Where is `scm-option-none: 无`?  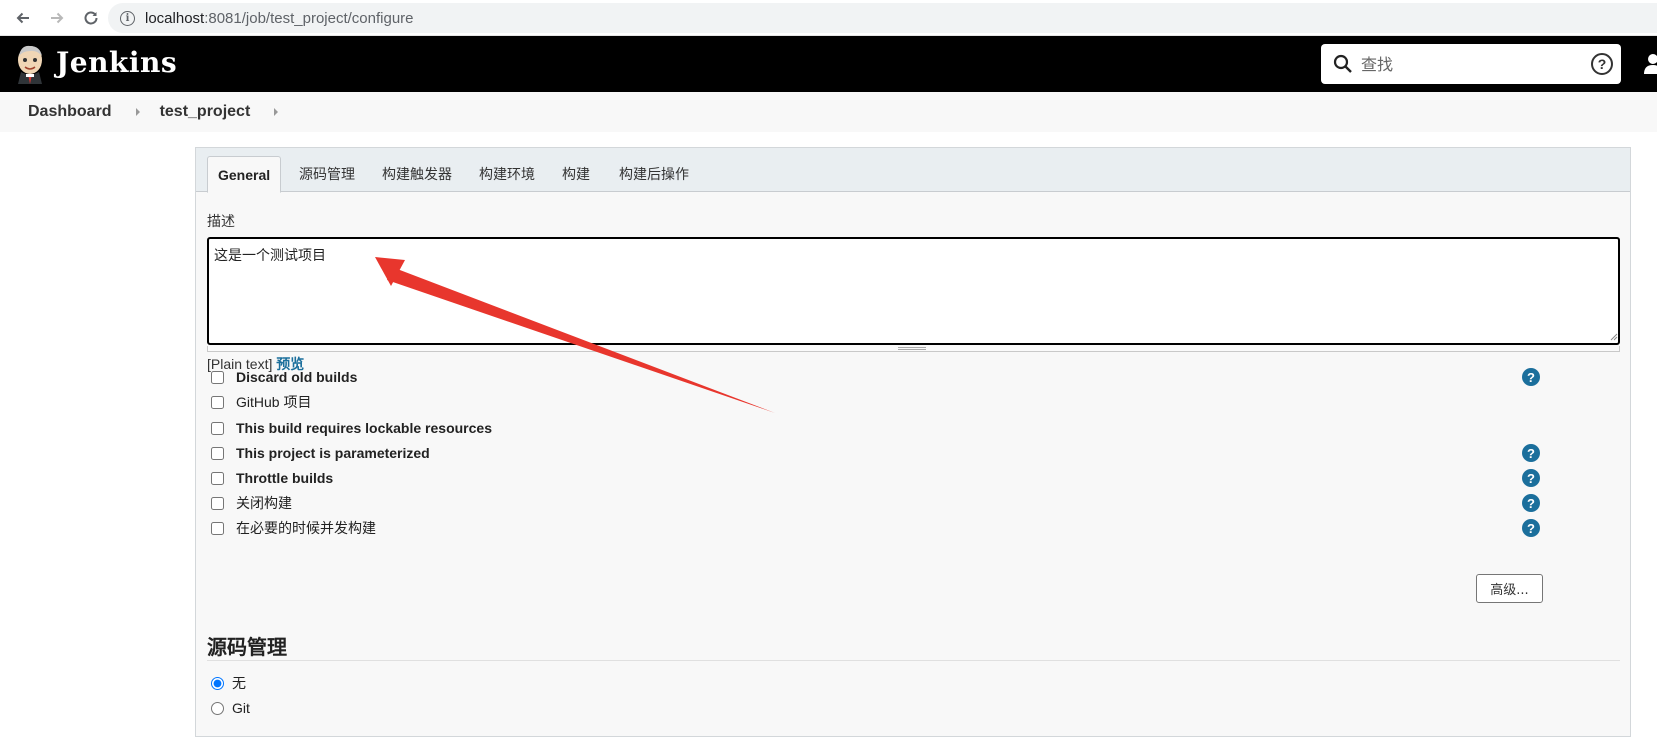 scm-option-none: 无 is located at coordinates (228, 683).